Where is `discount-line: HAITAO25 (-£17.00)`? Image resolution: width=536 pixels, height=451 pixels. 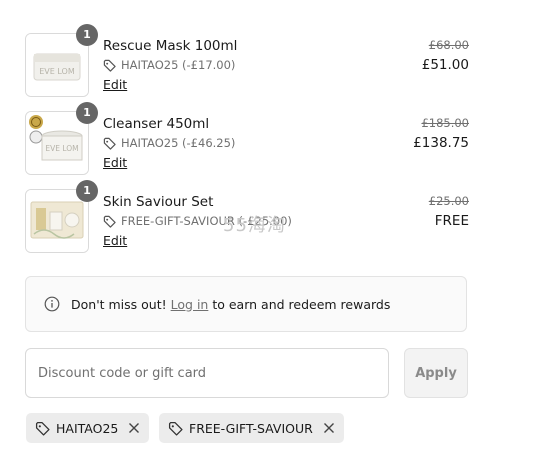 discount-line: HAITAO25 (-£17.00) is located at coordinates (169, 65).